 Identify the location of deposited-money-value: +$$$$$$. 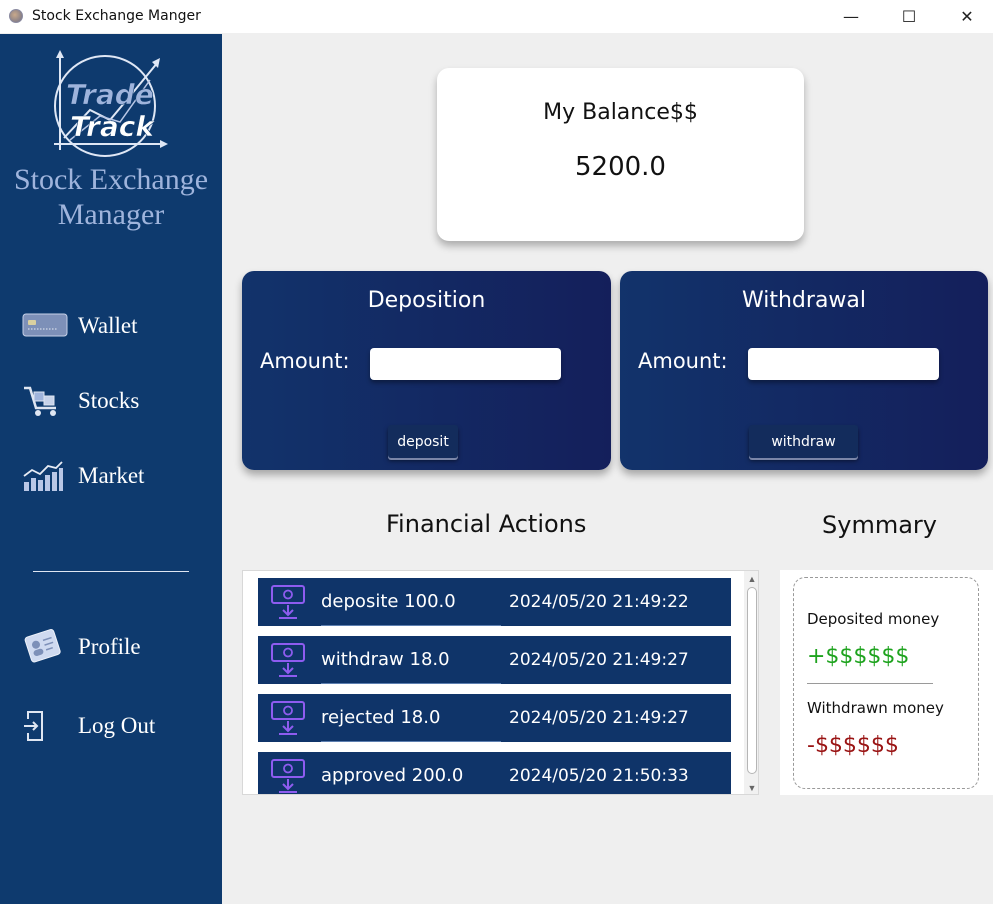
(858, 656).